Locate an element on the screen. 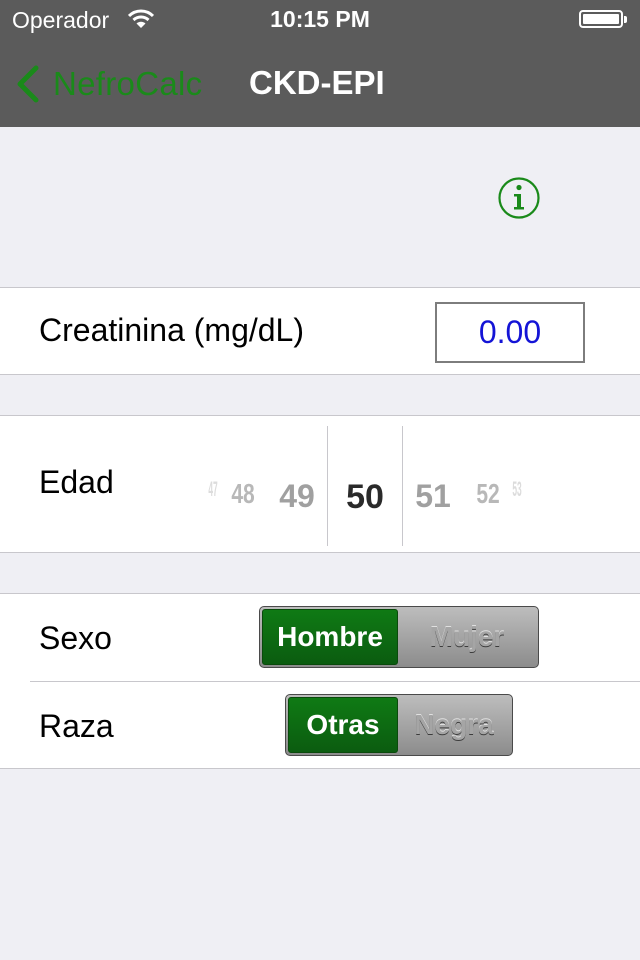  status-time: 10:15 PM is located at coordinates (320, 19).